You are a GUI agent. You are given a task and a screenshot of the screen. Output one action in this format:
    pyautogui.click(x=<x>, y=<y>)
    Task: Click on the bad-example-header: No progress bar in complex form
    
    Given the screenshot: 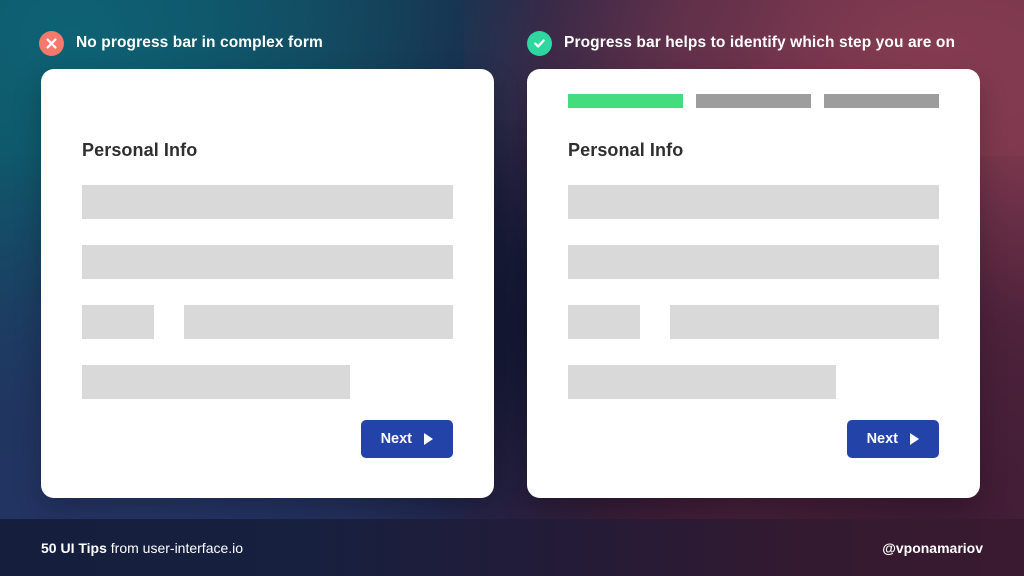 What is the action you would take?
    pyautogui.click(x=181, y=43)
    